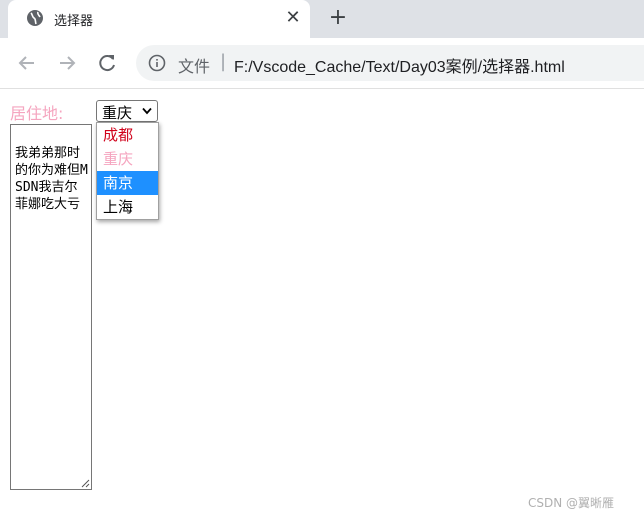  What do you see at coordinates (322, 19) in the screenshot?
I see `tab-strip: 选择器 ✕ +` at bounding box center [322, 19].